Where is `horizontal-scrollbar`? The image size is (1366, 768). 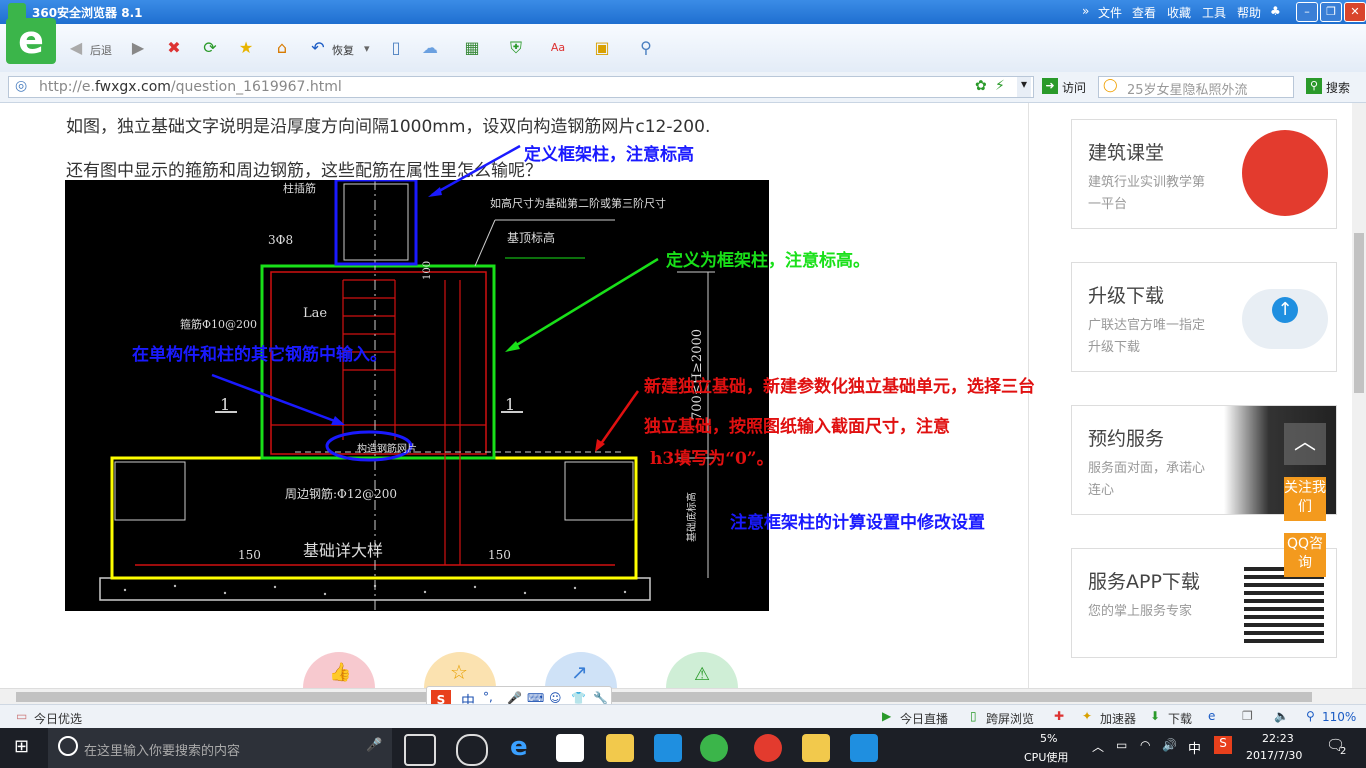 horizontal-scrollbar is located at coordinates (683, 696).